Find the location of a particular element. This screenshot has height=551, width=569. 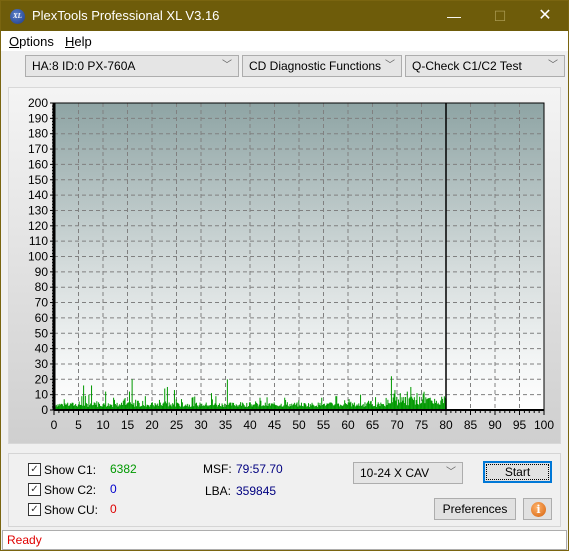

x-tick-label: 60 is located at coordinates (348, 425).